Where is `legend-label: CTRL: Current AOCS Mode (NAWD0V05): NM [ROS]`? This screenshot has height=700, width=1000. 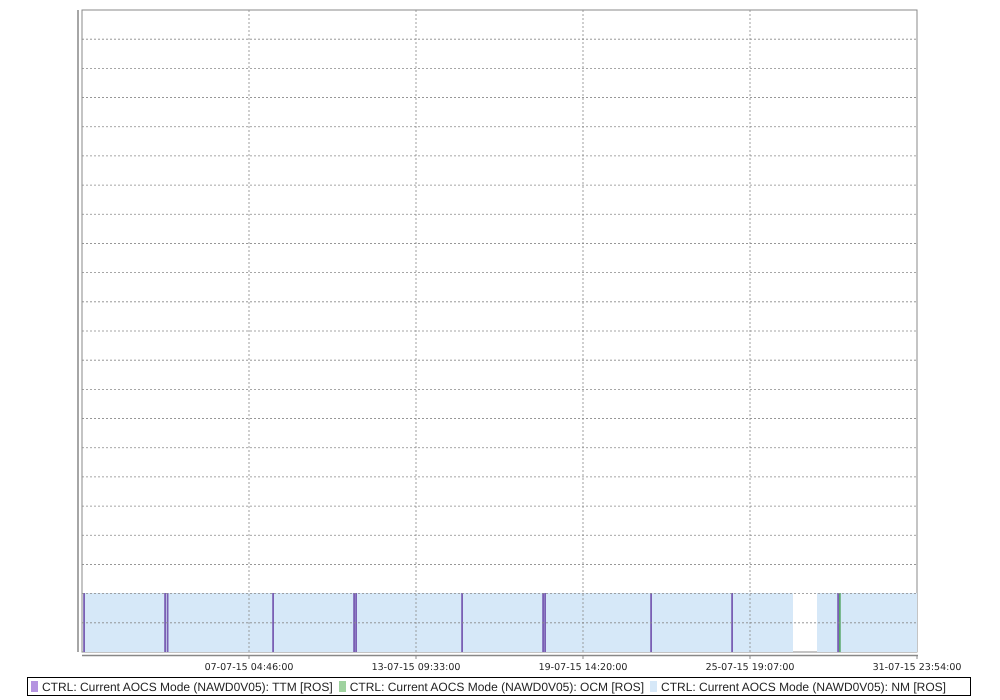
legend-label: CTRL: Current AOCS Mode (NAWD0V05): NM [ROS] is located at coordinates (803, 687).